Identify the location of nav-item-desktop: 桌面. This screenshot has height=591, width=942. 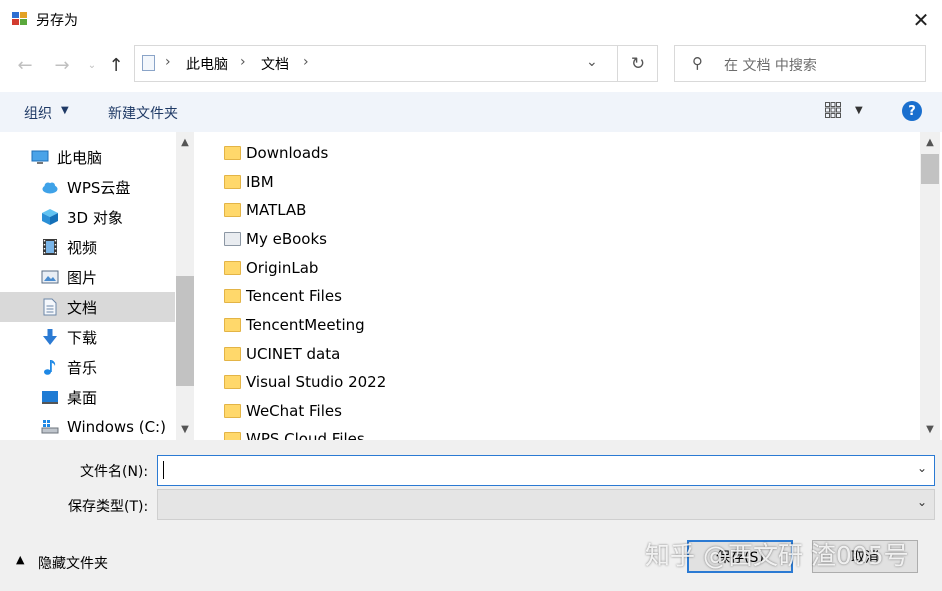
(87, 397).